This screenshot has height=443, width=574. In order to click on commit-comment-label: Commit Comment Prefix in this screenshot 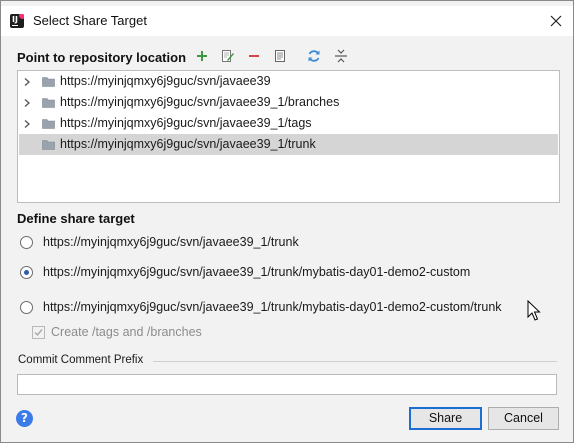, I will do `click(81, 360)`.